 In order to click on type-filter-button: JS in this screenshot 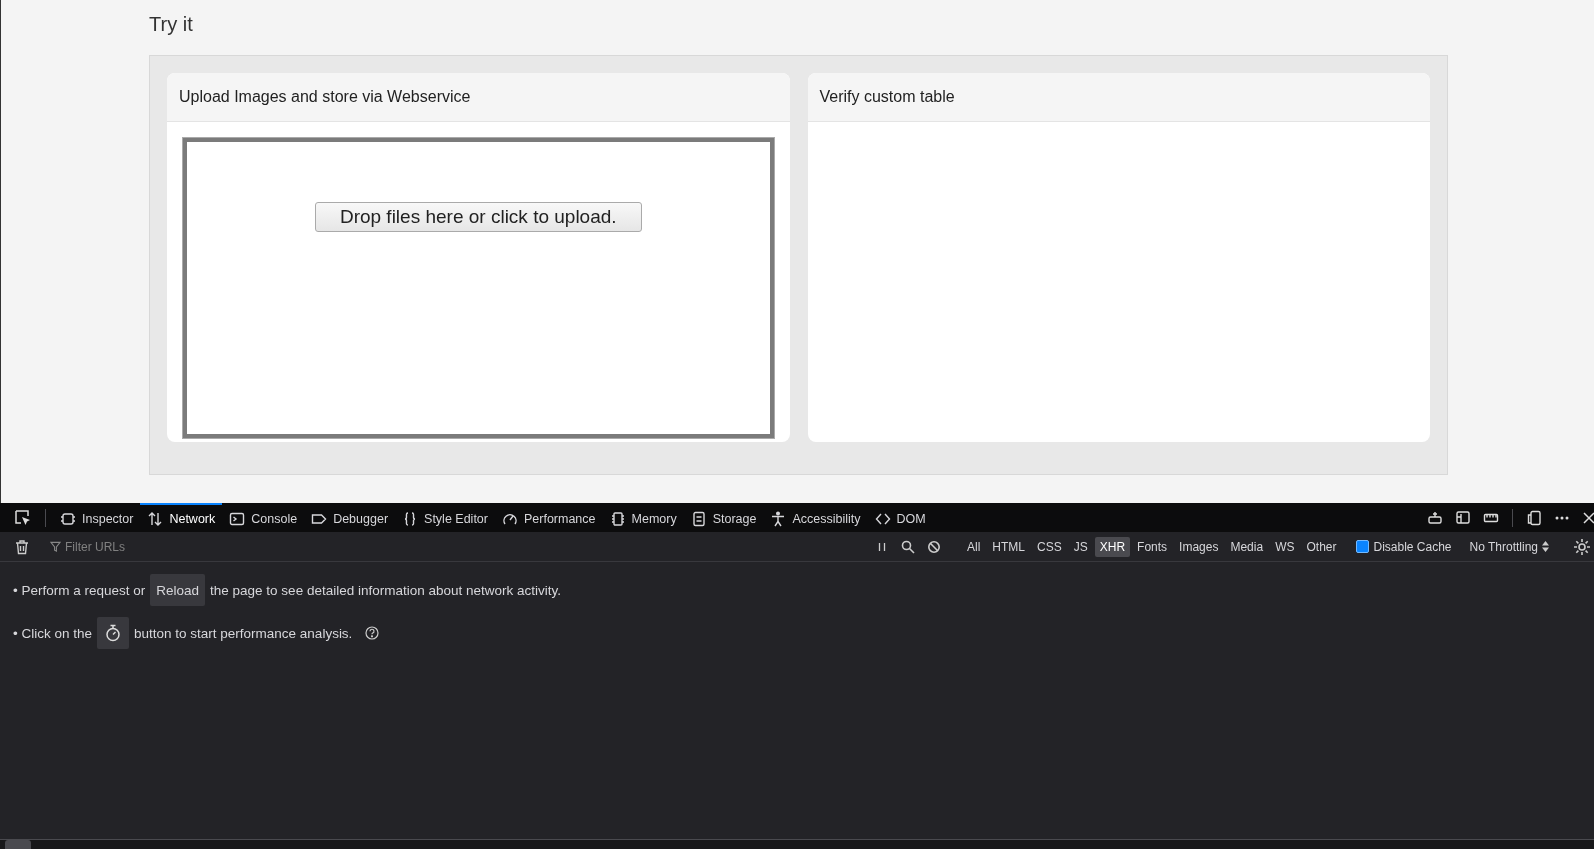, I will do `click(1080, 546)`.